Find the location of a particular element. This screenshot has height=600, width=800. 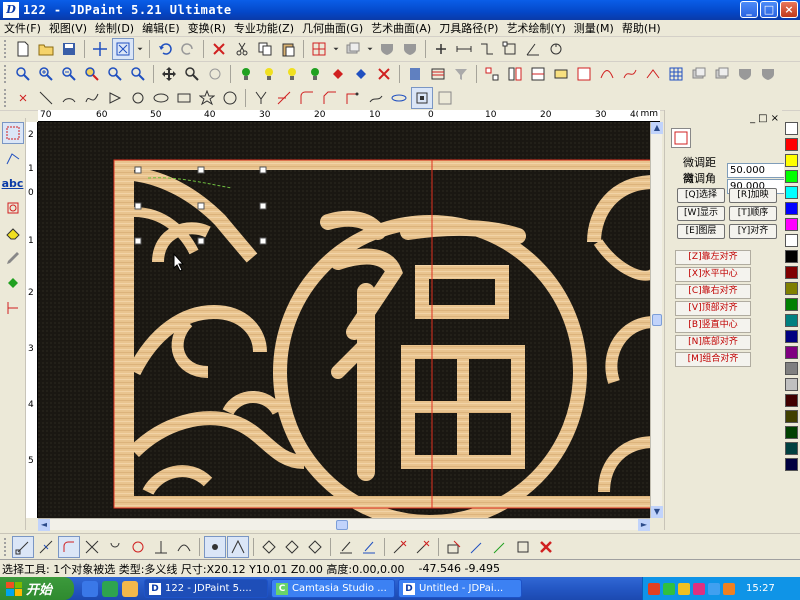

scroll-up-icon: ▲ is located at coordinates (657, 128).